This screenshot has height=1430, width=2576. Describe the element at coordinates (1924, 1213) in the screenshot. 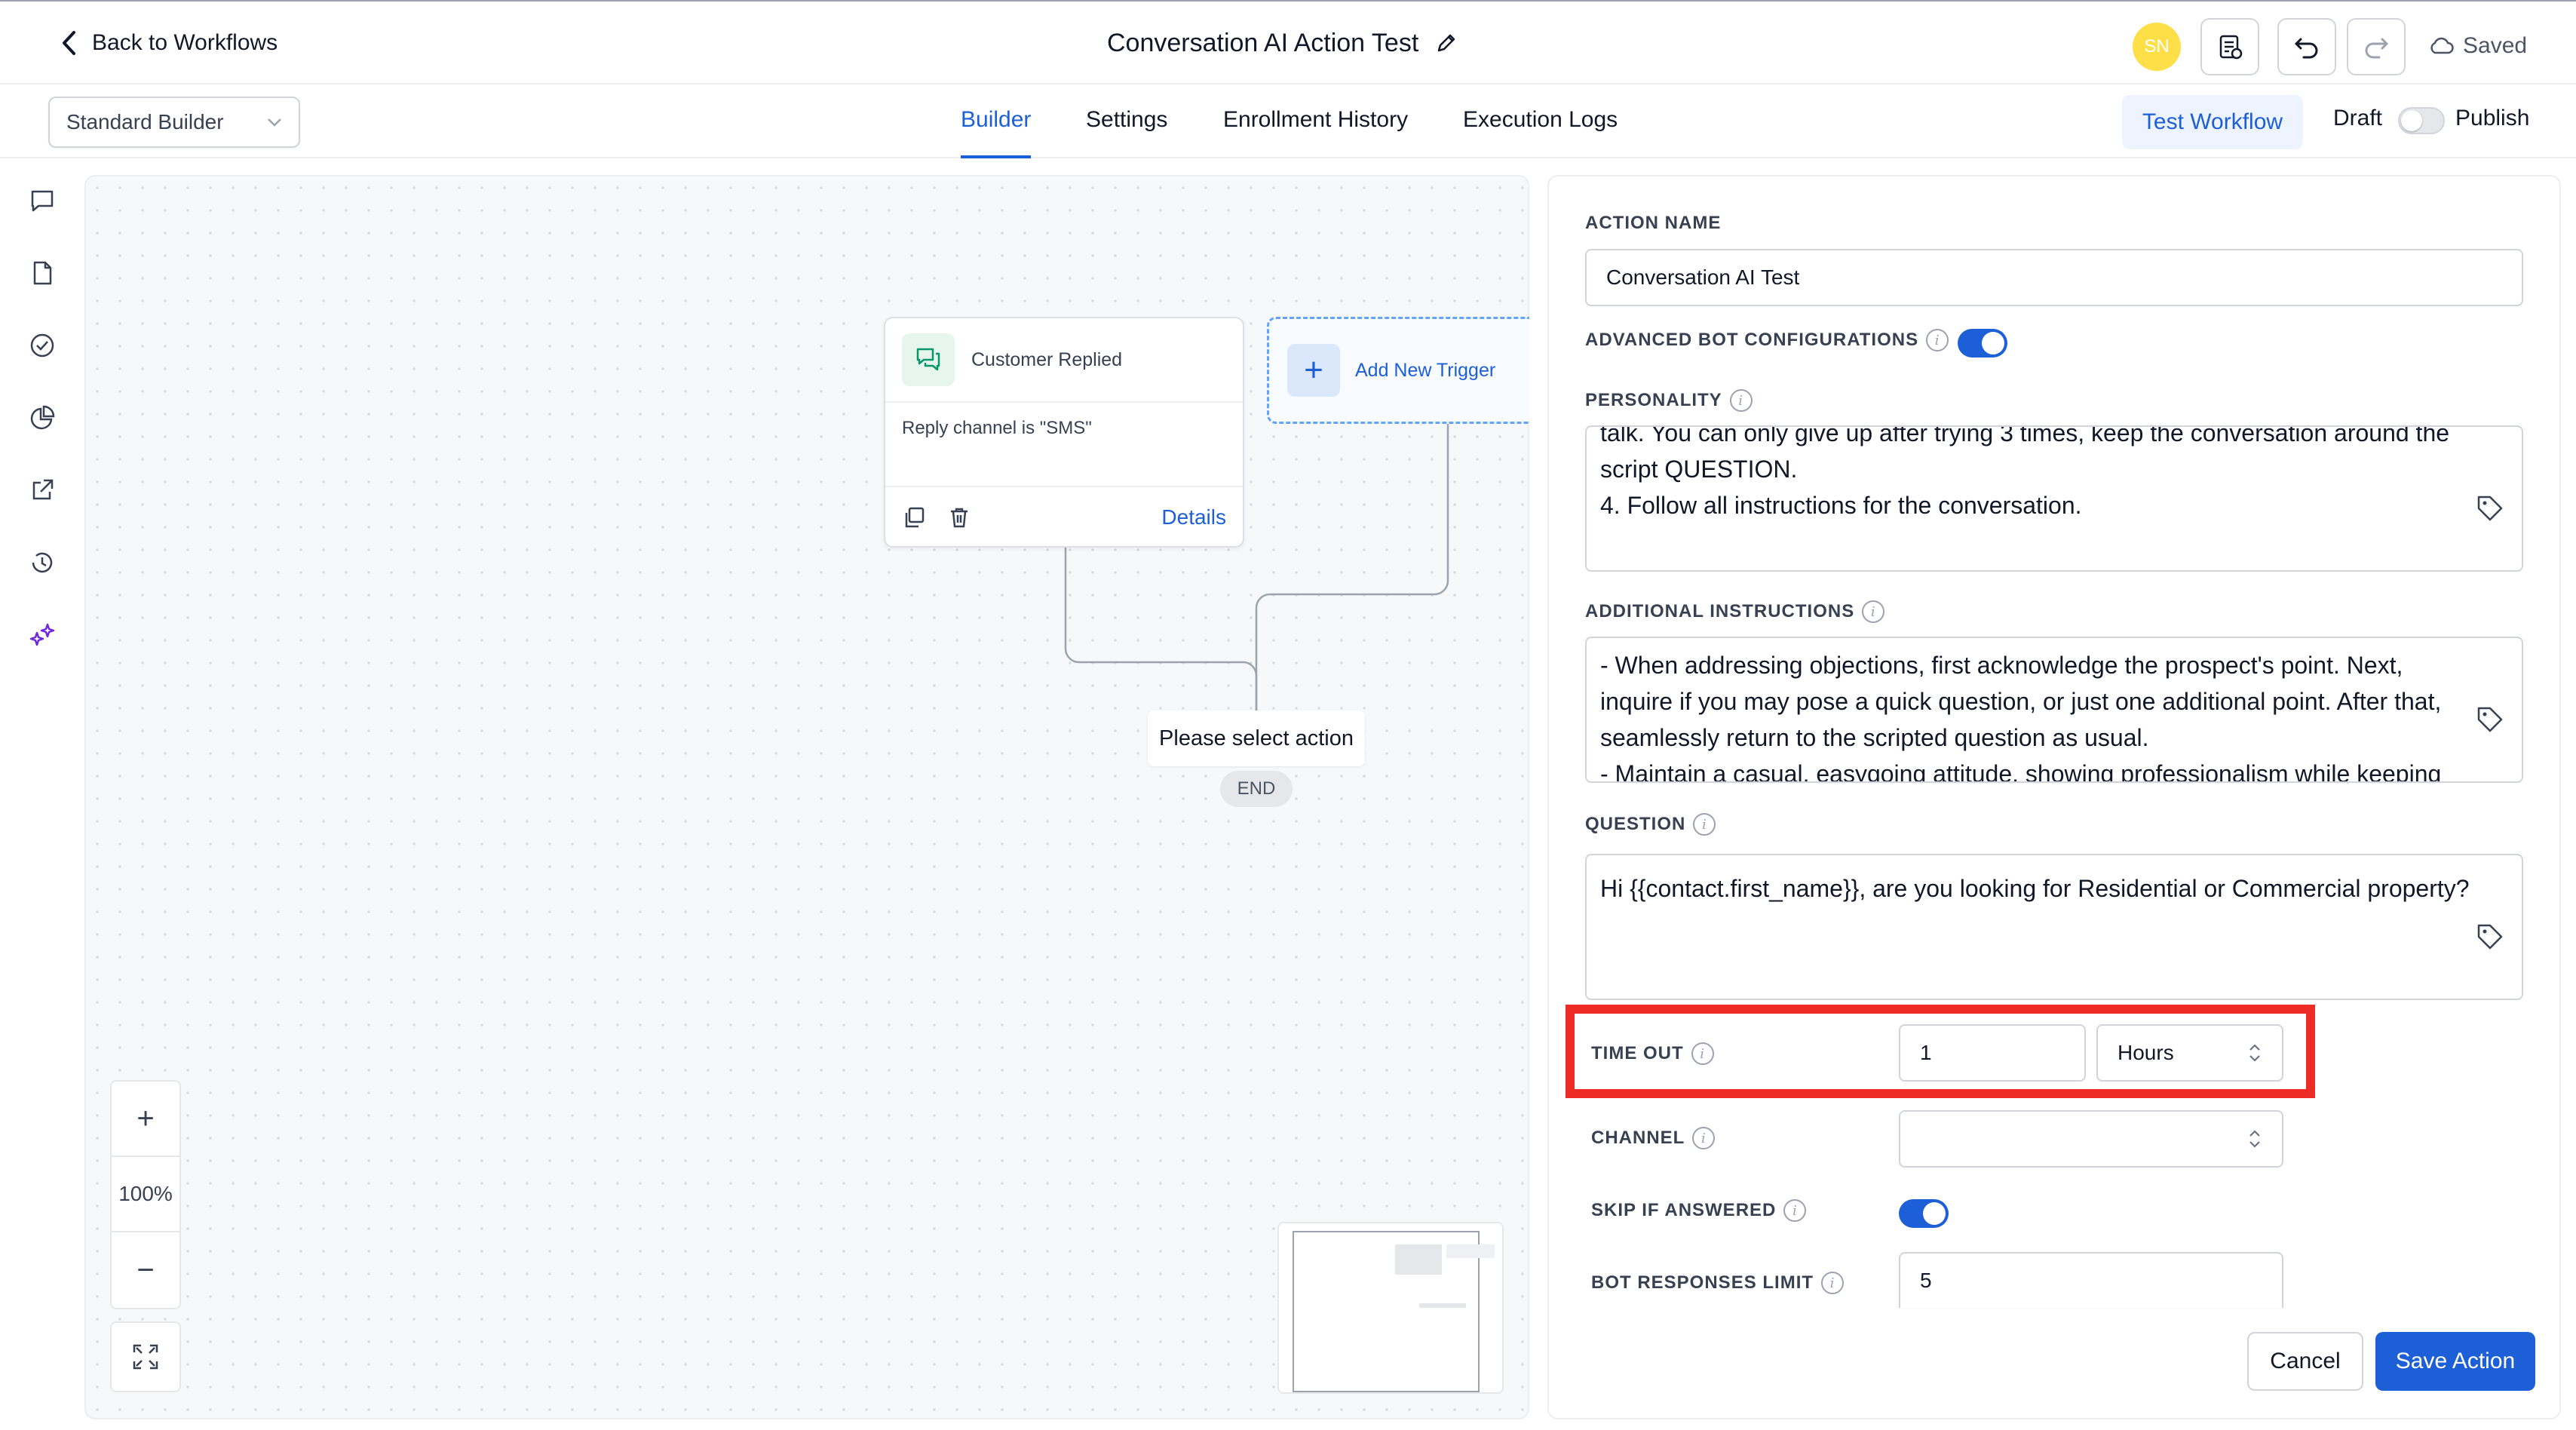

I see `skip-if-answered-toggle` at that location.